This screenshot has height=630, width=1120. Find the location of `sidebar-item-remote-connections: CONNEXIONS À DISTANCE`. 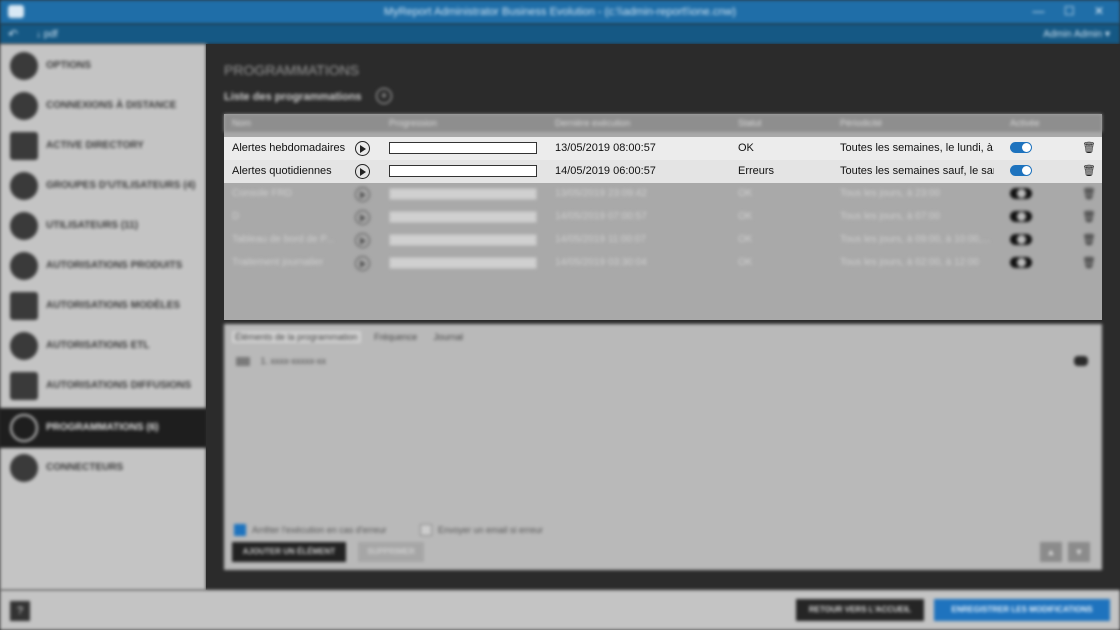

sidebar-item-remote-connections: CONNEXIONS À DISTANCE is located at coordinates (103, 106).